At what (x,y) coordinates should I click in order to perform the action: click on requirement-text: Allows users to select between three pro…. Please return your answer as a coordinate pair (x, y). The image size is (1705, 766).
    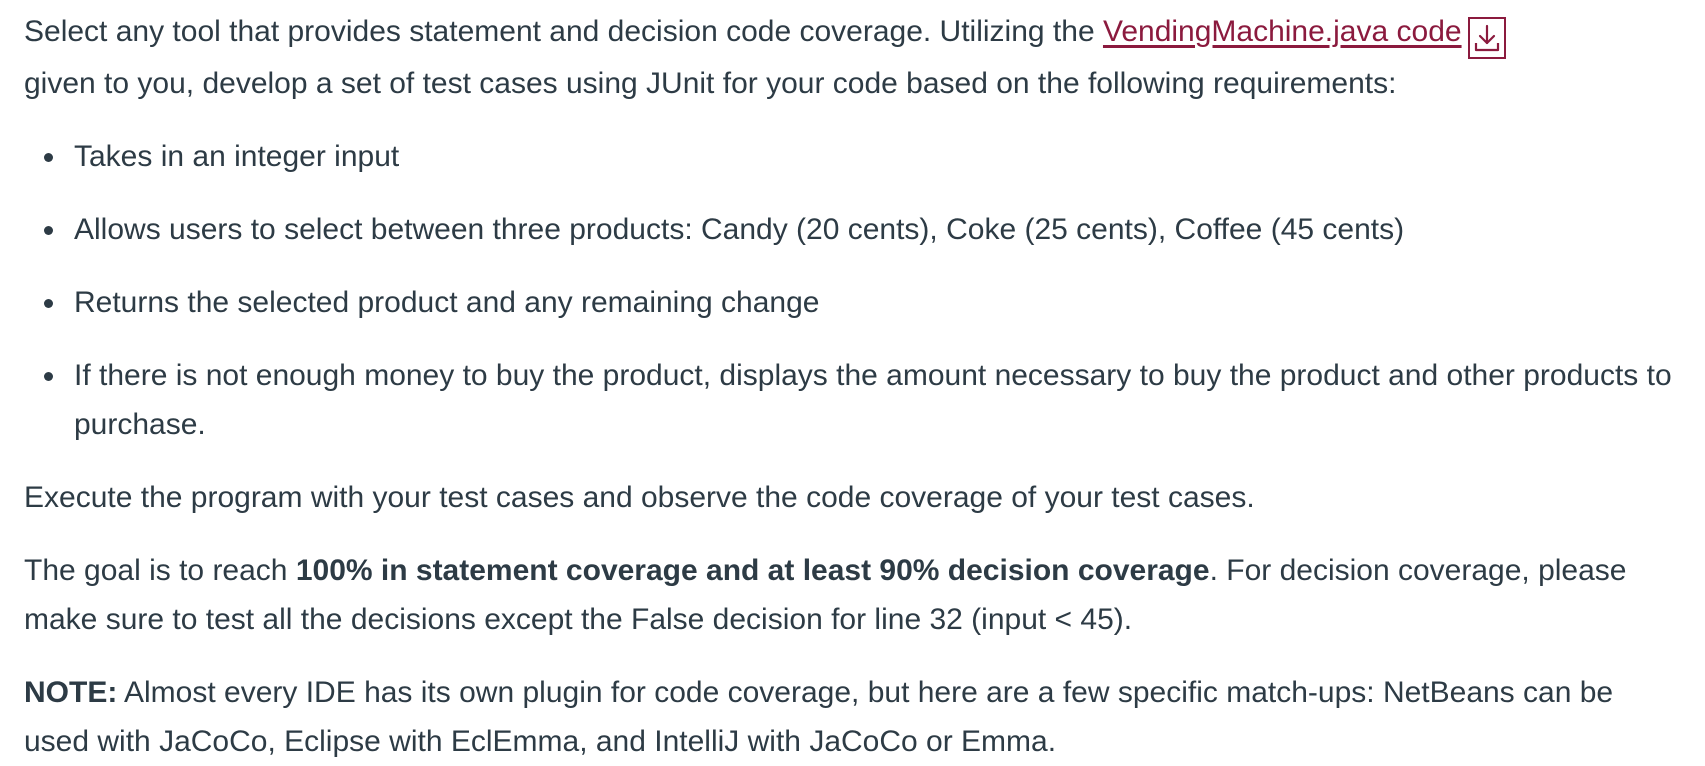
    Looking at the image, I should click on (739, 229).